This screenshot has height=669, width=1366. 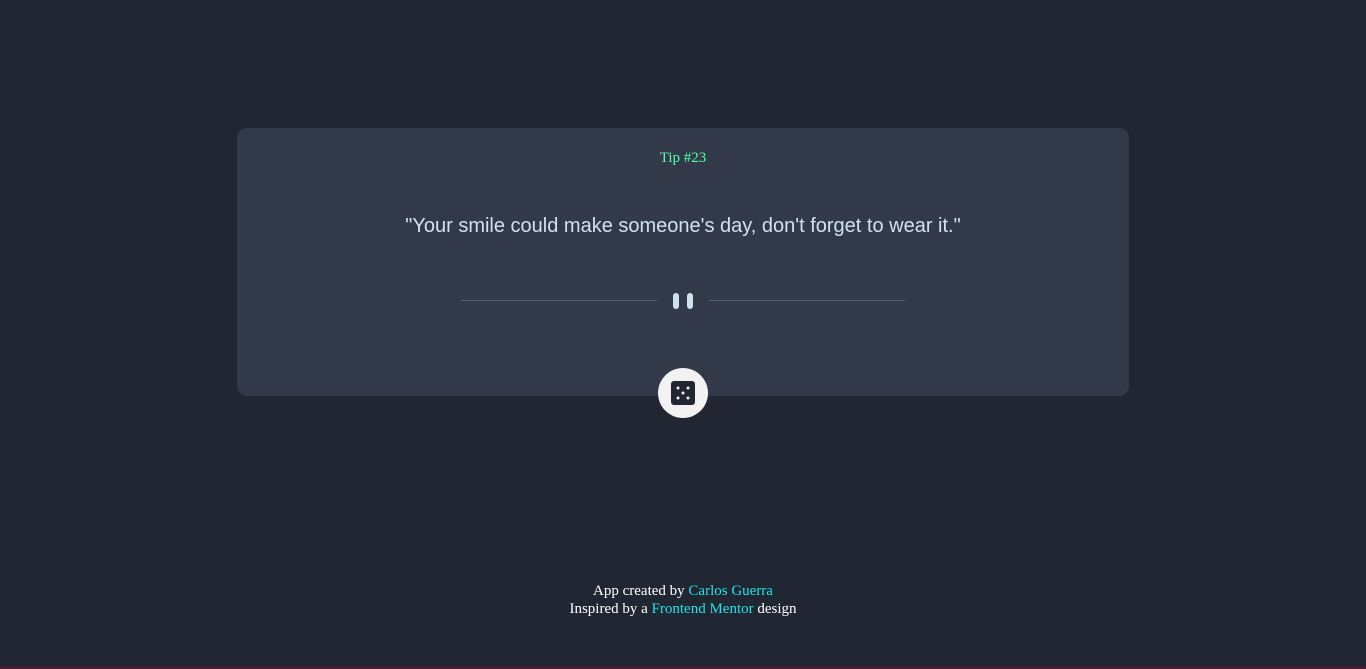 I want to click on author-link: Carlos Guerra, so click(x=730, y=591).